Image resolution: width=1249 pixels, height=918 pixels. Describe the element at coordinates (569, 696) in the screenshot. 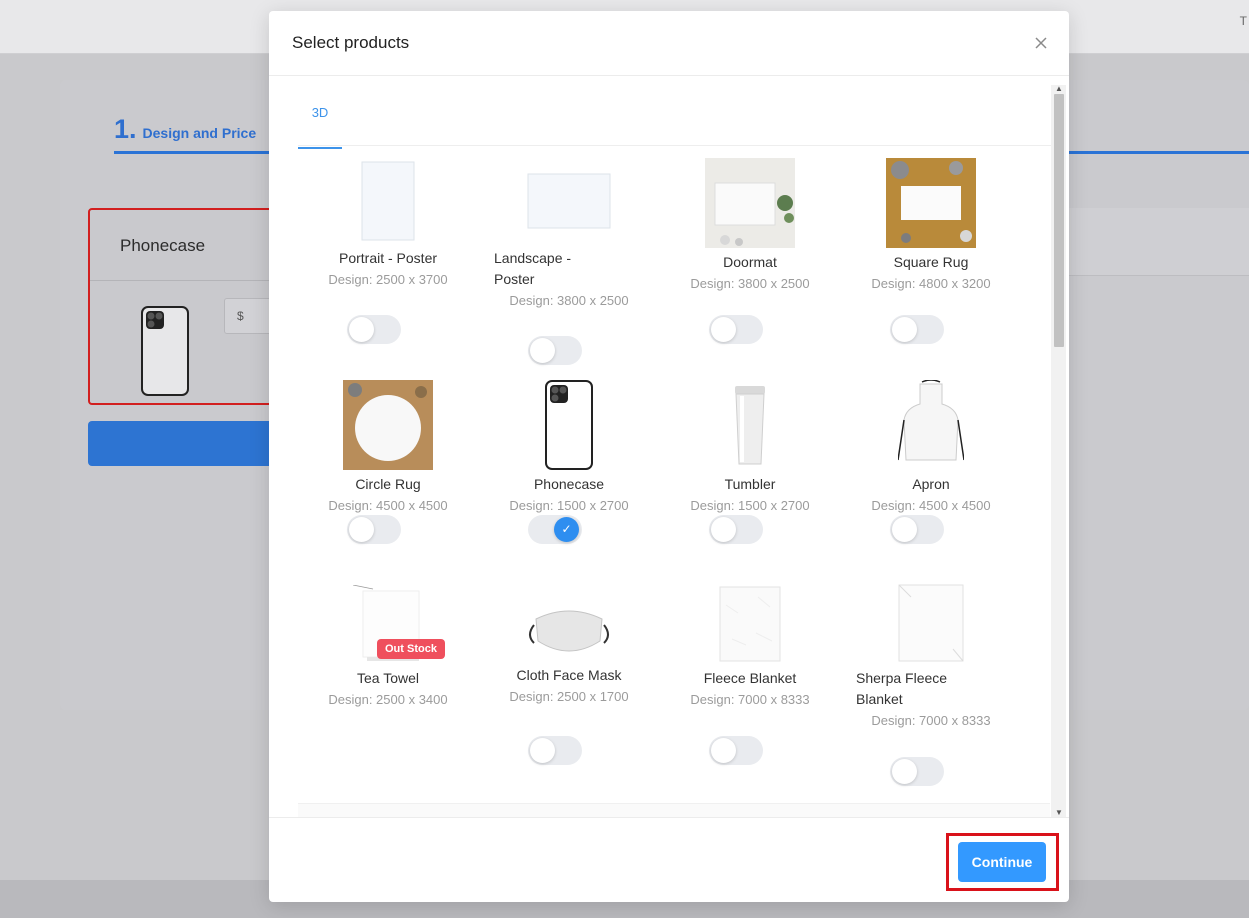

I see `product-design-size: Design: 2500 x 1700` at that location.